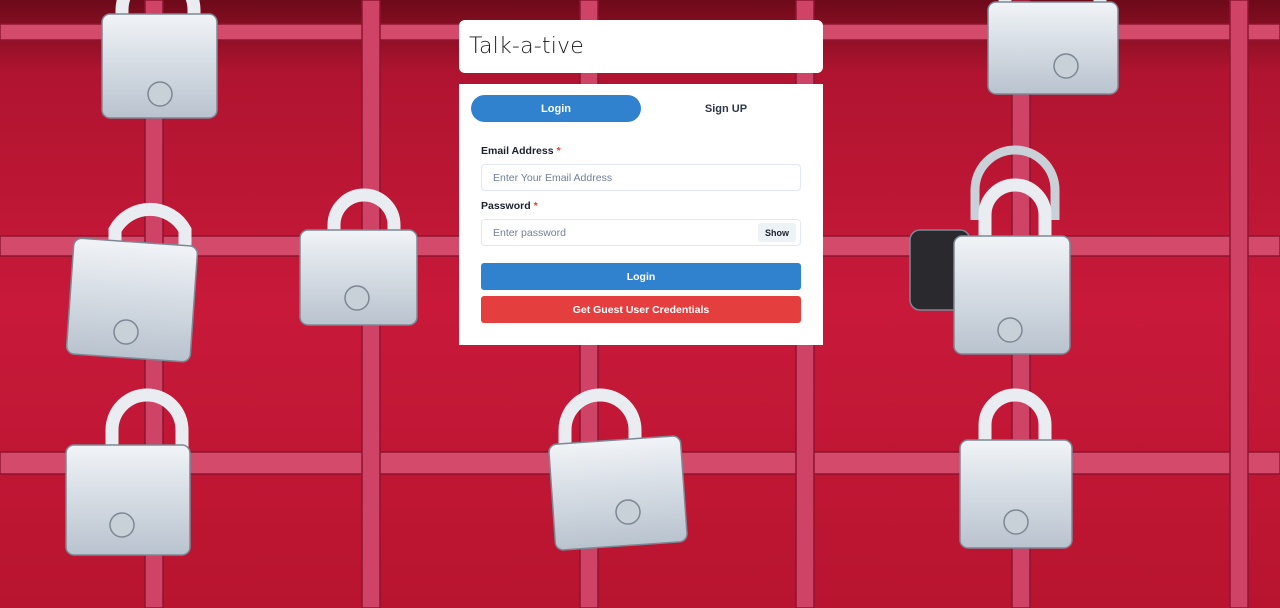  What do you see at coordinates (556, 108) in the screenshot?
I see `tab-login: Login` at bounding box center [556, 108].